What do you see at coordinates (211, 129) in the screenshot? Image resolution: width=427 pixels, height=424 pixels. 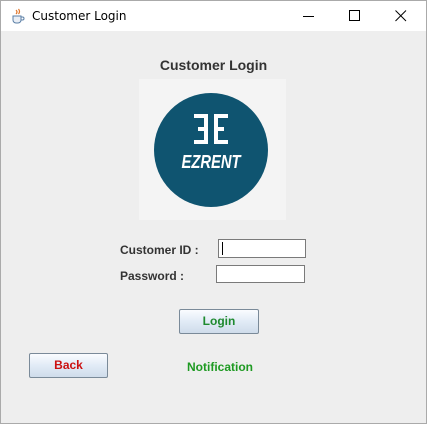 I see `logo-mark-icon` at bounding box center [211, 129].